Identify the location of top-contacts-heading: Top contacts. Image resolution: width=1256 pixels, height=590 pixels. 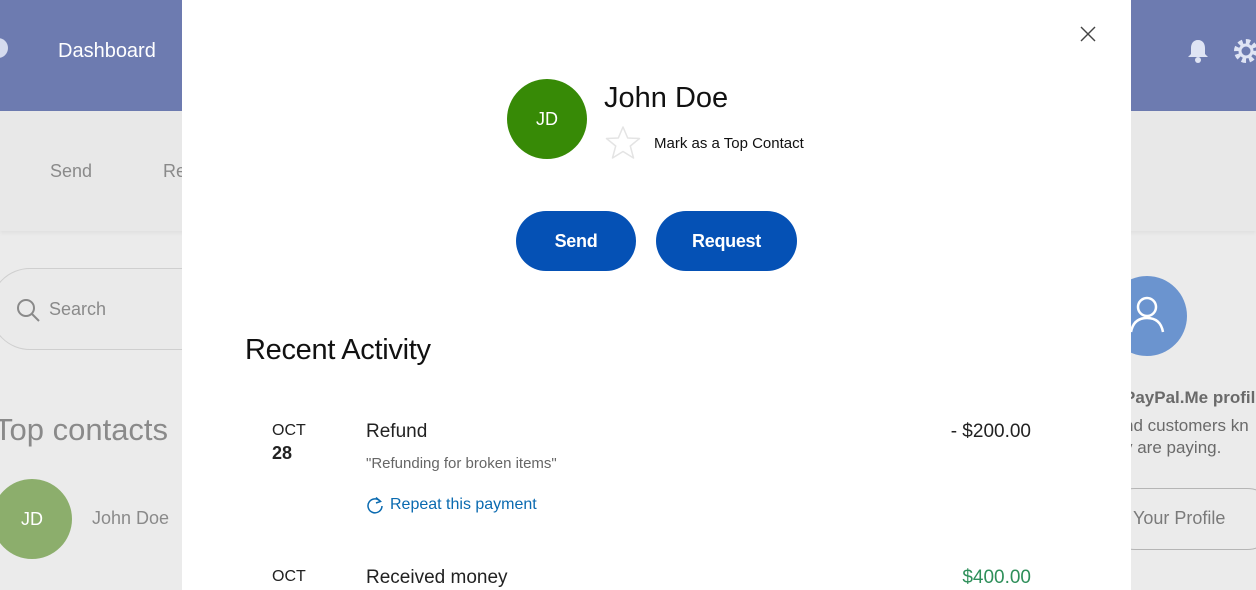
(84, 429).